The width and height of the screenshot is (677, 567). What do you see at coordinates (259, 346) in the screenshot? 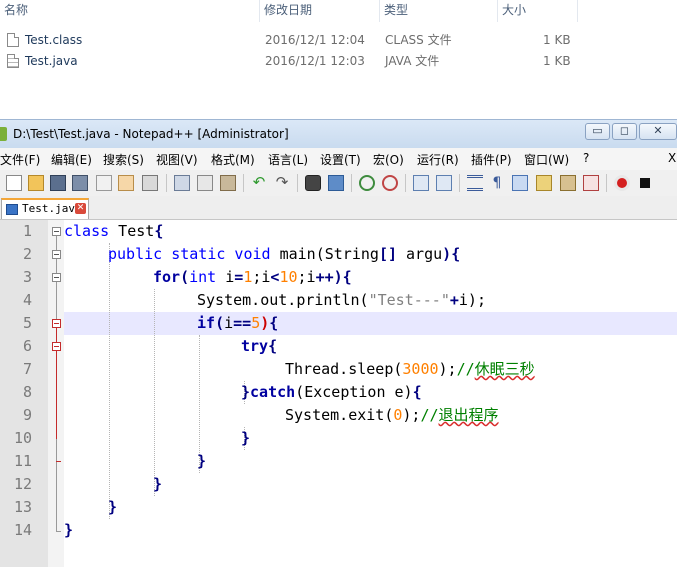
I see `code-line-6: try{` at bounding box center [259, 346].